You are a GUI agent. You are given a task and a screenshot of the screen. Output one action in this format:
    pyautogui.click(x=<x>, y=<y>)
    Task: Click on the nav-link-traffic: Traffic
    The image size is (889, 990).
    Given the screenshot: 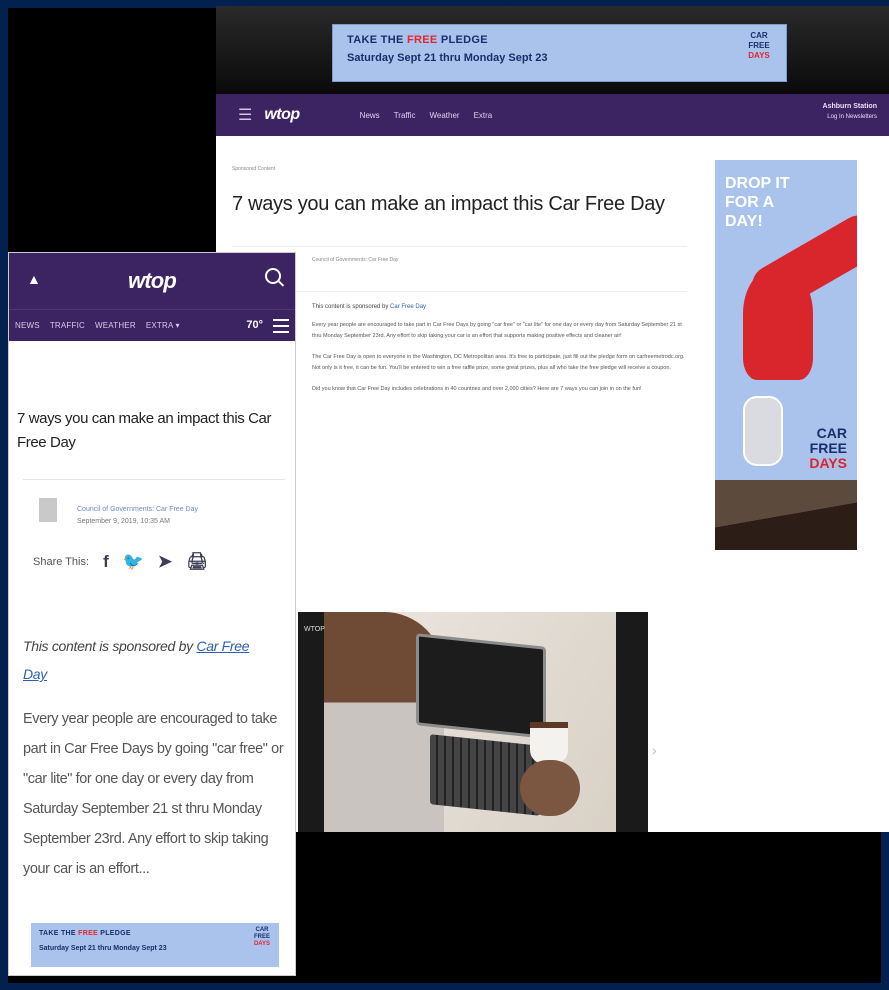 What is the action you would take?
    pyautogui.click(x=405, y=115)
    